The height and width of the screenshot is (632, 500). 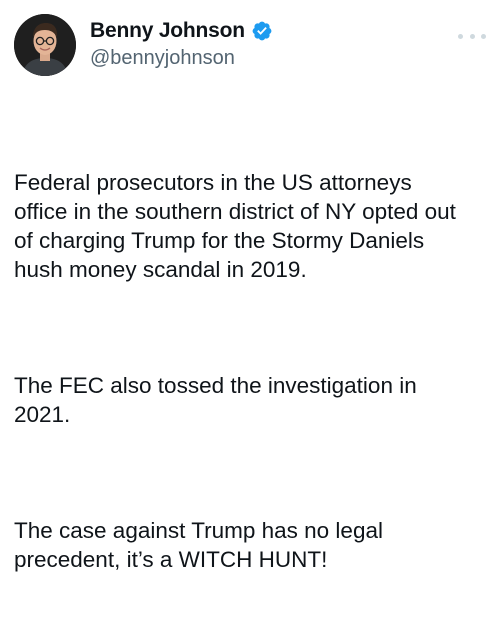 I want to click on avatar-image, so click(x=45, y=45).